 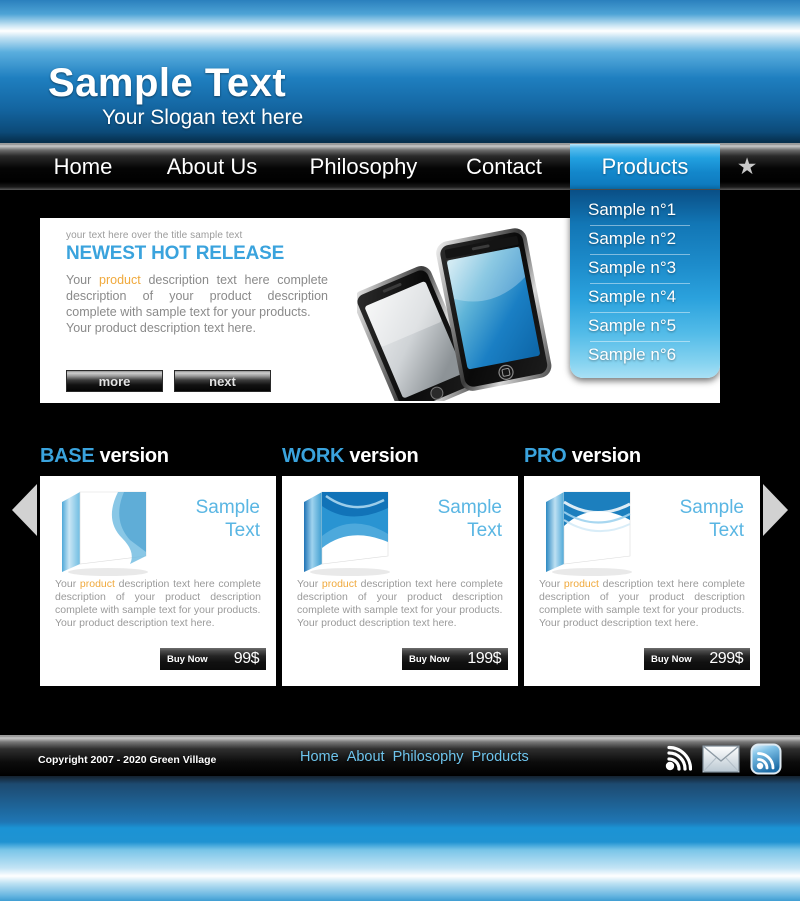 What do you see at coordinates (363, 166) in the screenshot?
I see `nav-item-philosophy: Philosophy` at bounding box center [363, 166].